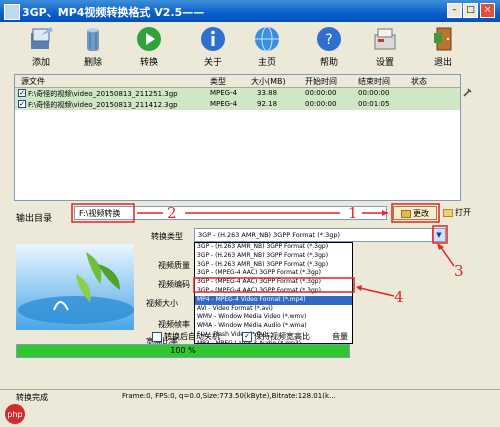 The height and width of the screenshot is (427, 500). What do you see at coordinates (374, 104) in the screenshot?
I see `row-end: 00:01:05` at bounding box center [374, 104].